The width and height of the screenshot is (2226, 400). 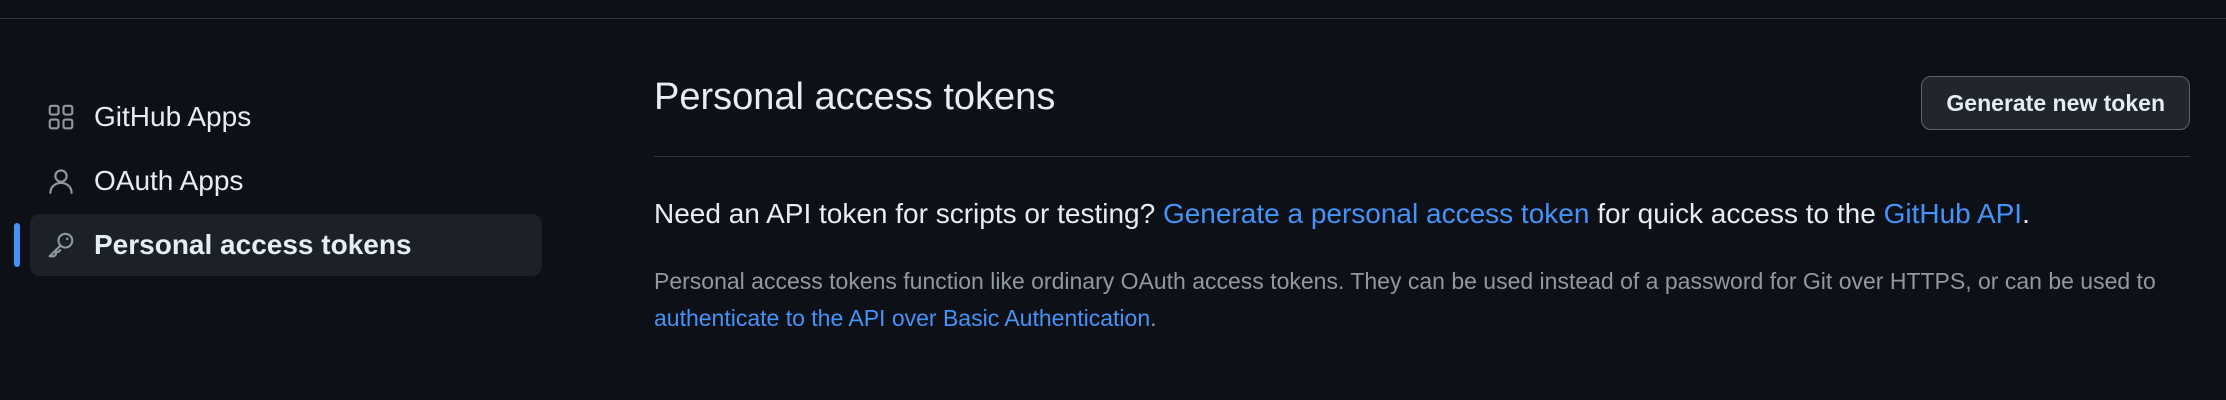 I want to click on sidebar-item-label: Personal access tokens, so click(x=253, y=244).